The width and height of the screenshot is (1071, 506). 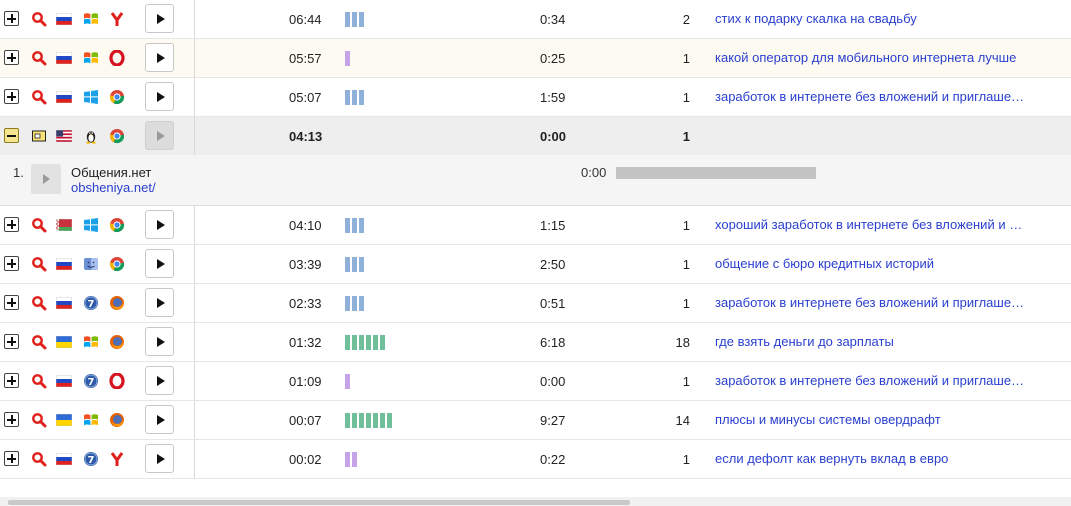 I want to click on page-title: Общения.нет, so click(x=111, y=172).